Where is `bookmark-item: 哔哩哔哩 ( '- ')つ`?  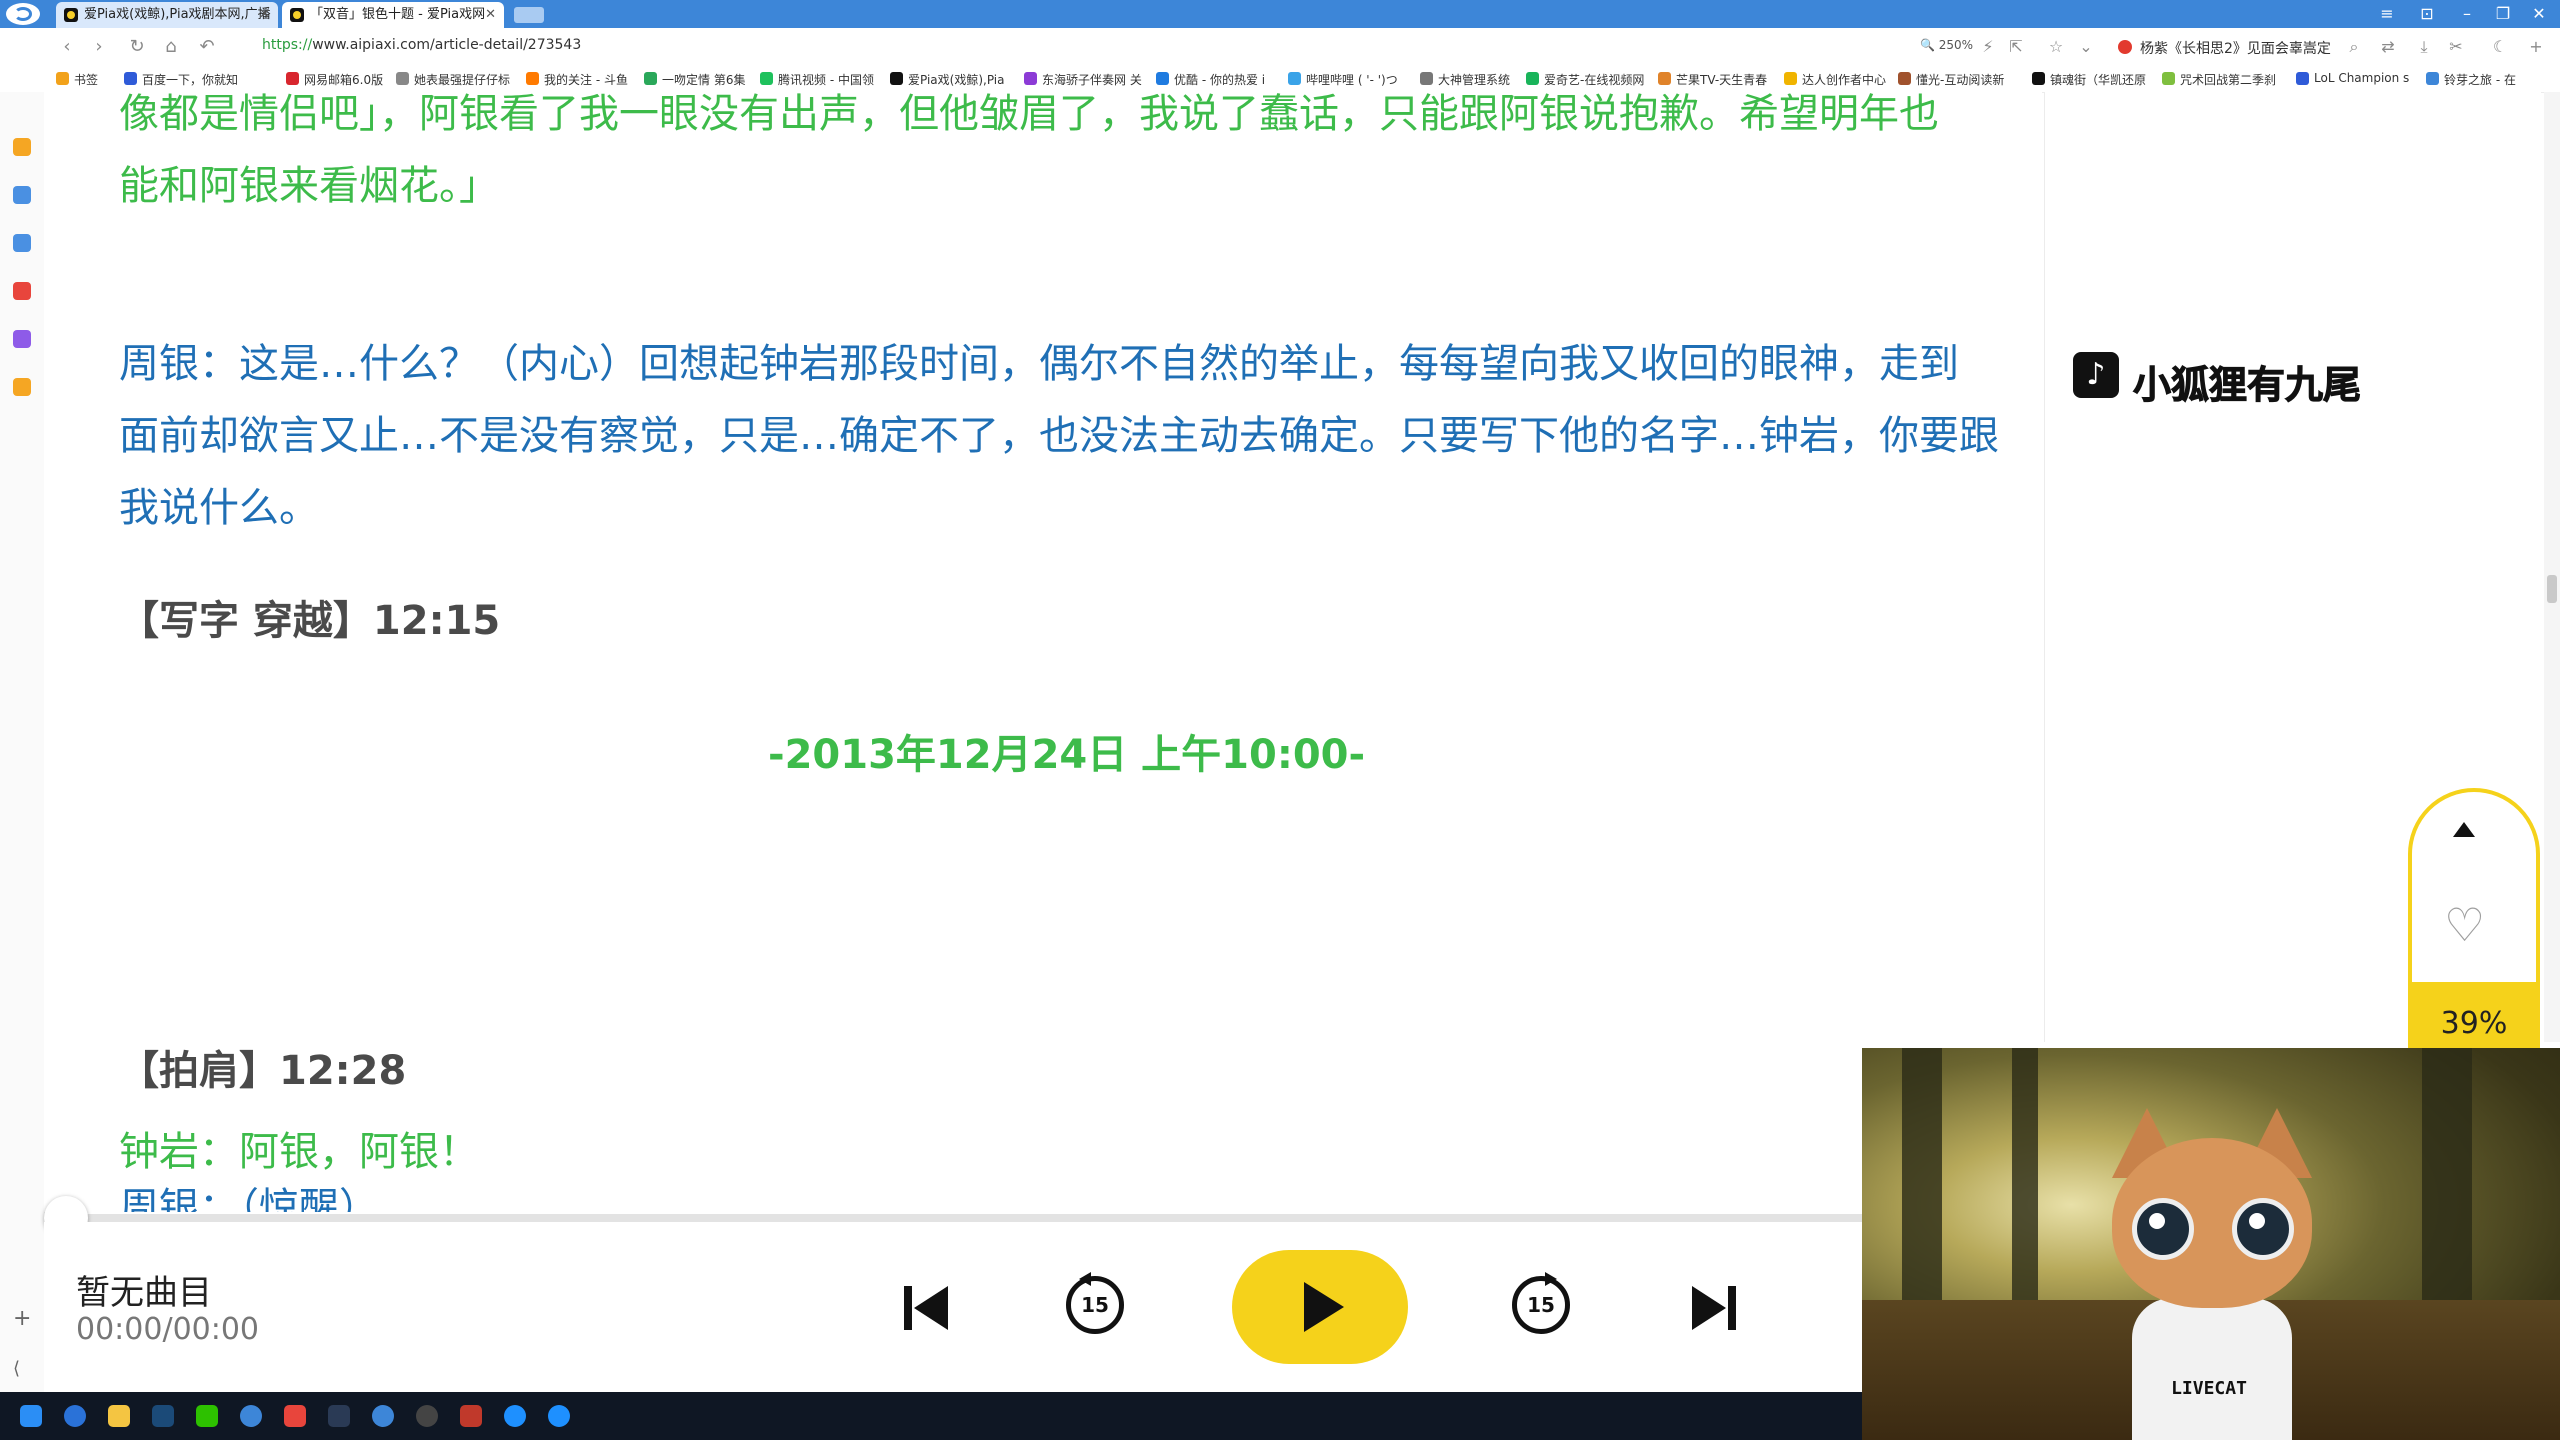 bookmark-item: 哔哩哔哩 ( '- ')つ is located at coordinates (1343, 79).